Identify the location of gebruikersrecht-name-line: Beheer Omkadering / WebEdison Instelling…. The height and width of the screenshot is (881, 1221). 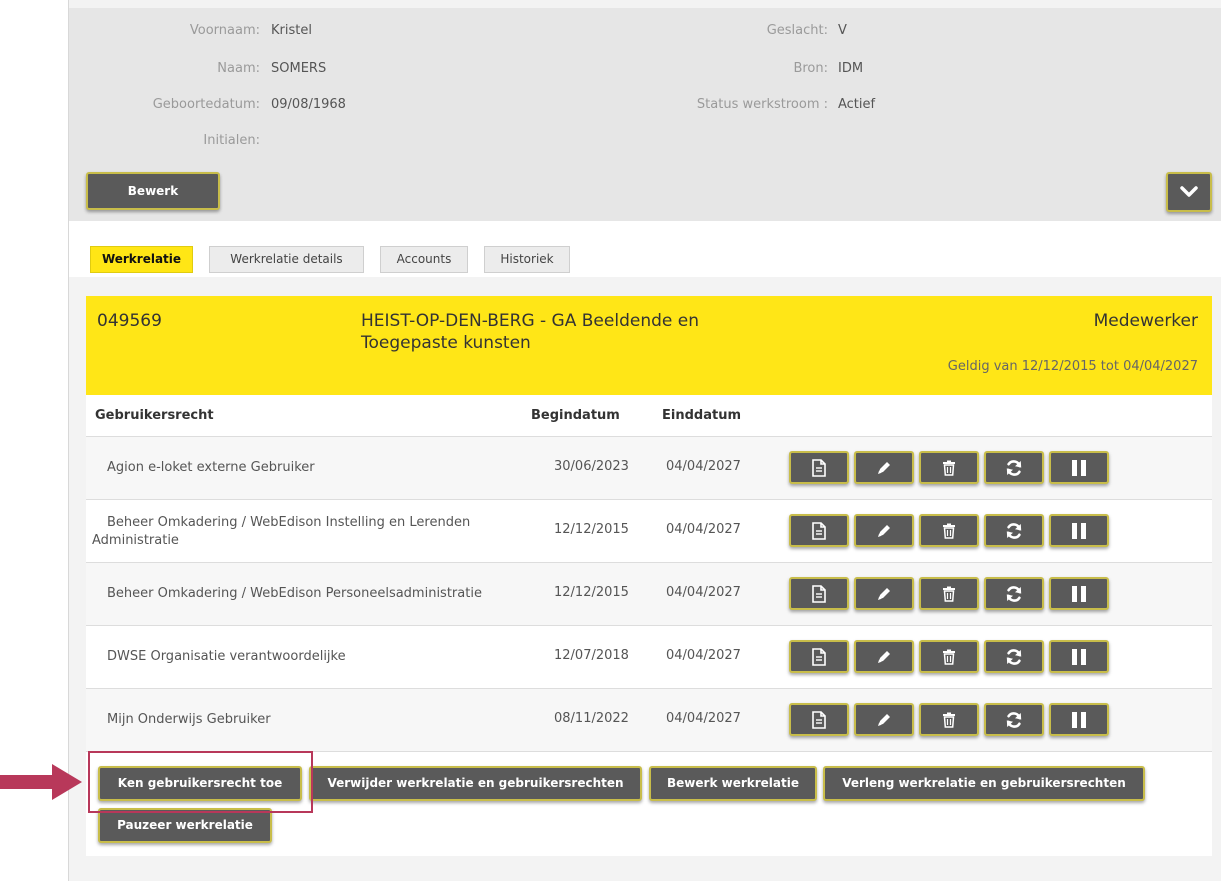
(289, 522).